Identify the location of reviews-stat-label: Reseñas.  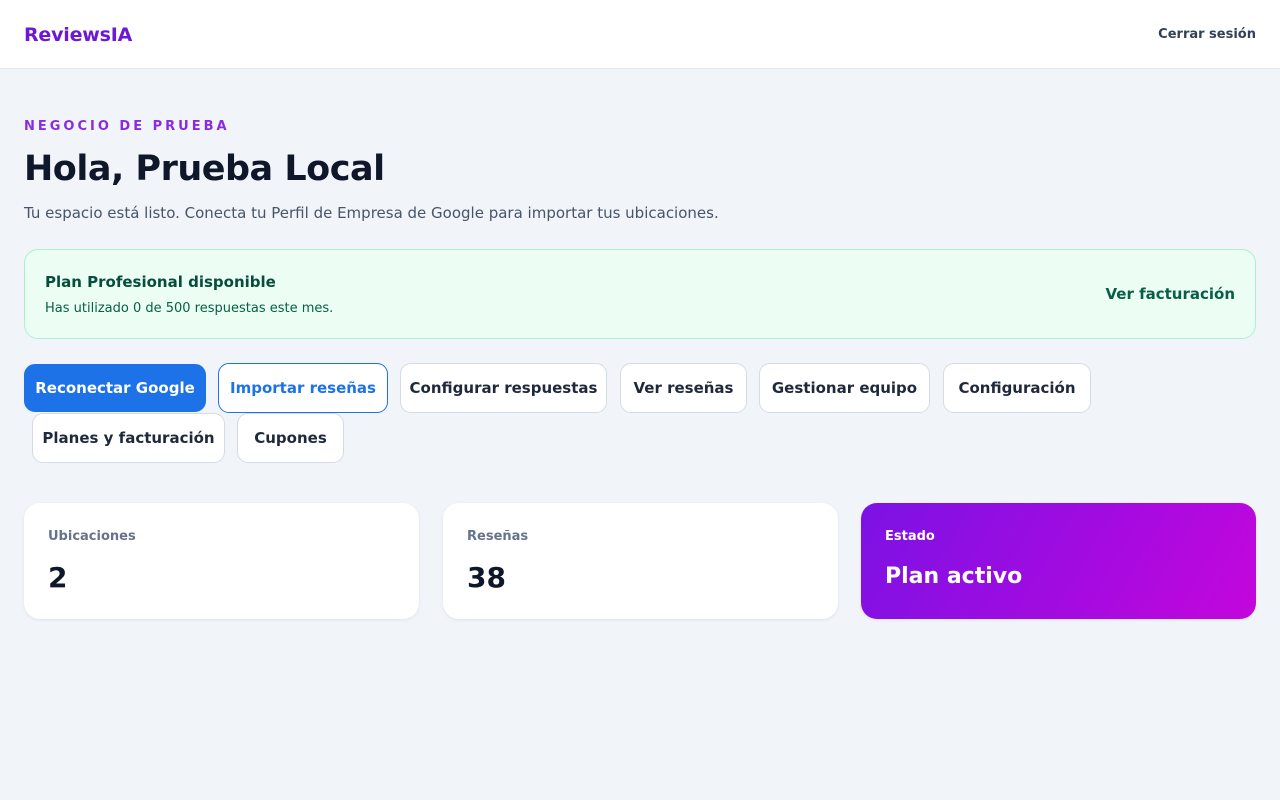
(498, 536).